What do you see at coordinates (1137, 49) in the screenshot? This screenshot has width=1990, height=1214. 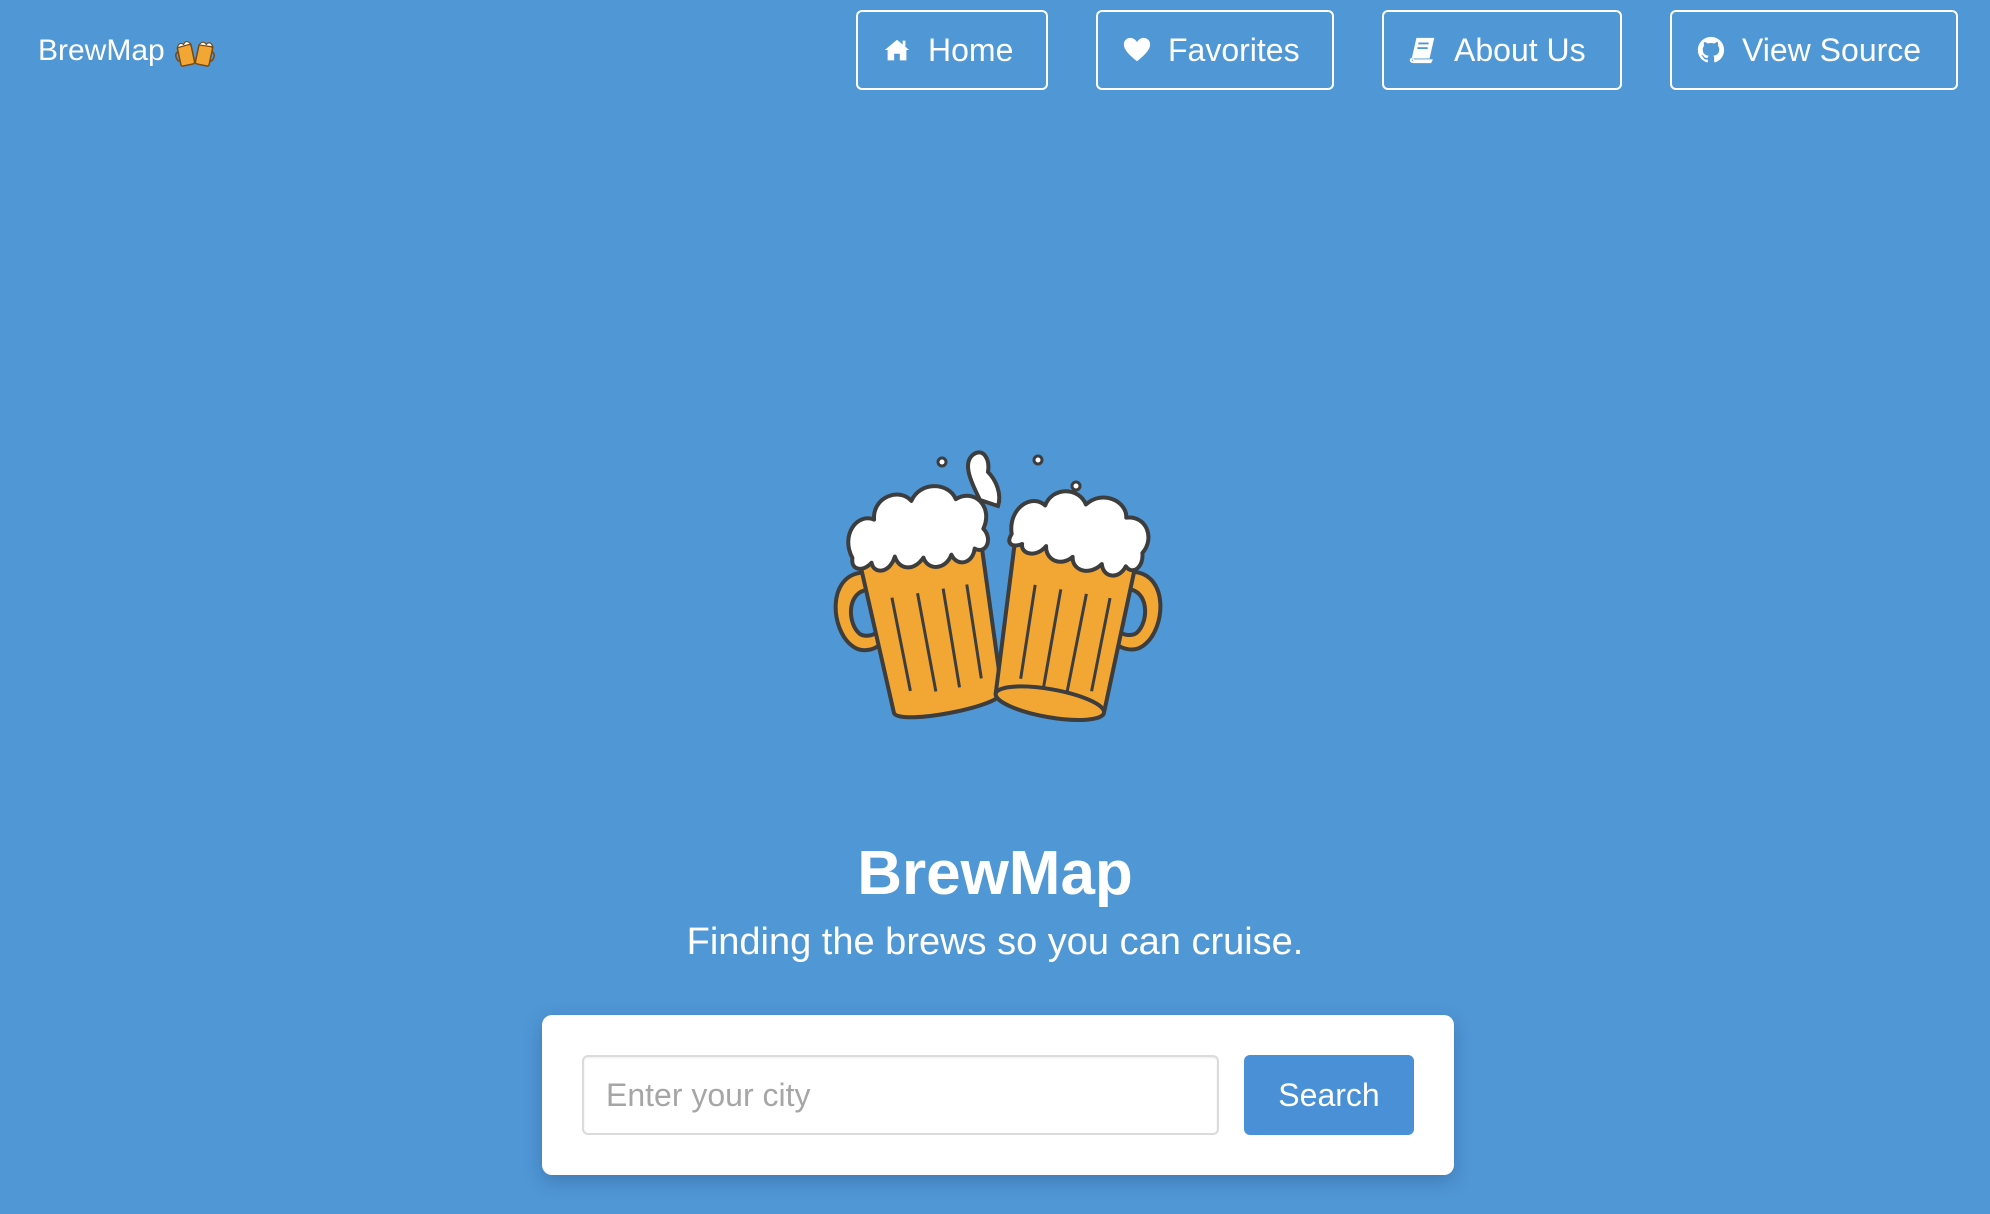 I see `heart-icon` at bounding box center [1137, 49].